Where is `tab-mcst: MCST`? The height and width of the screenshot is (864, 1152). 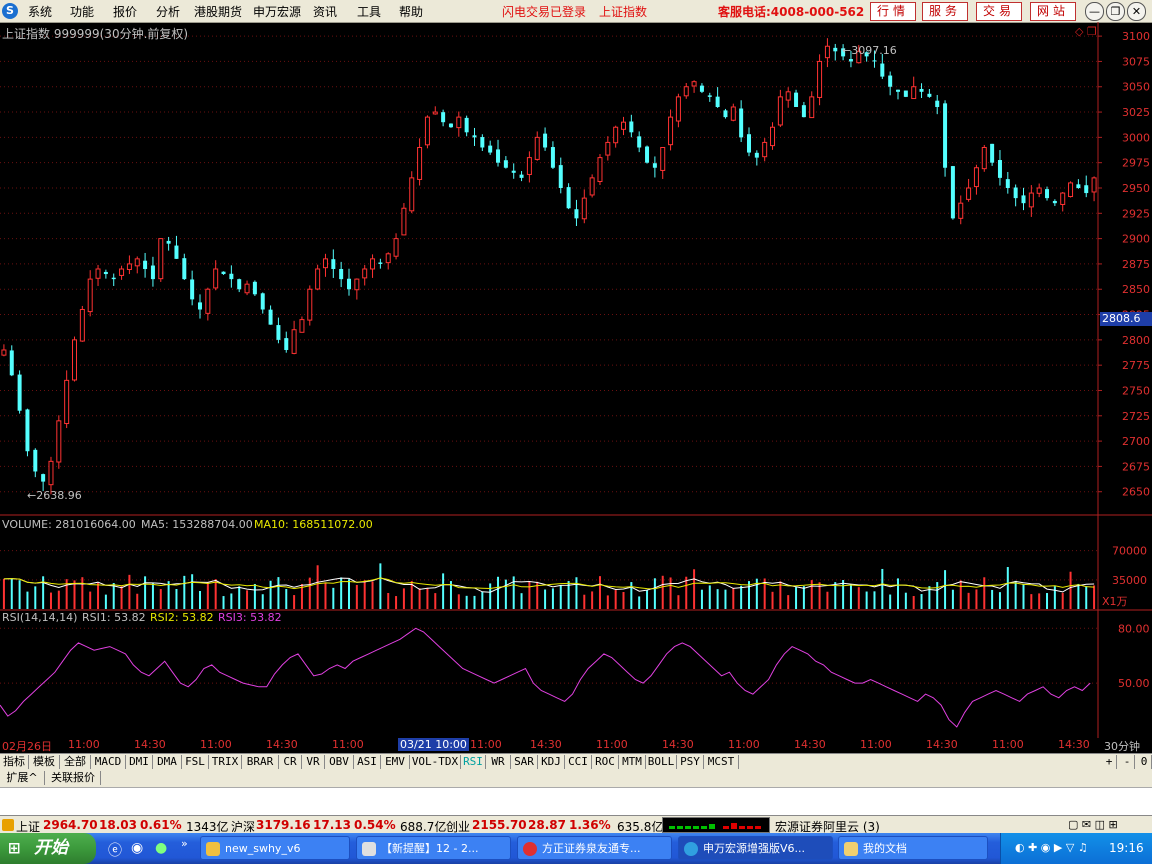
tab-mcst: MCST is located at coordinates (721, 762).